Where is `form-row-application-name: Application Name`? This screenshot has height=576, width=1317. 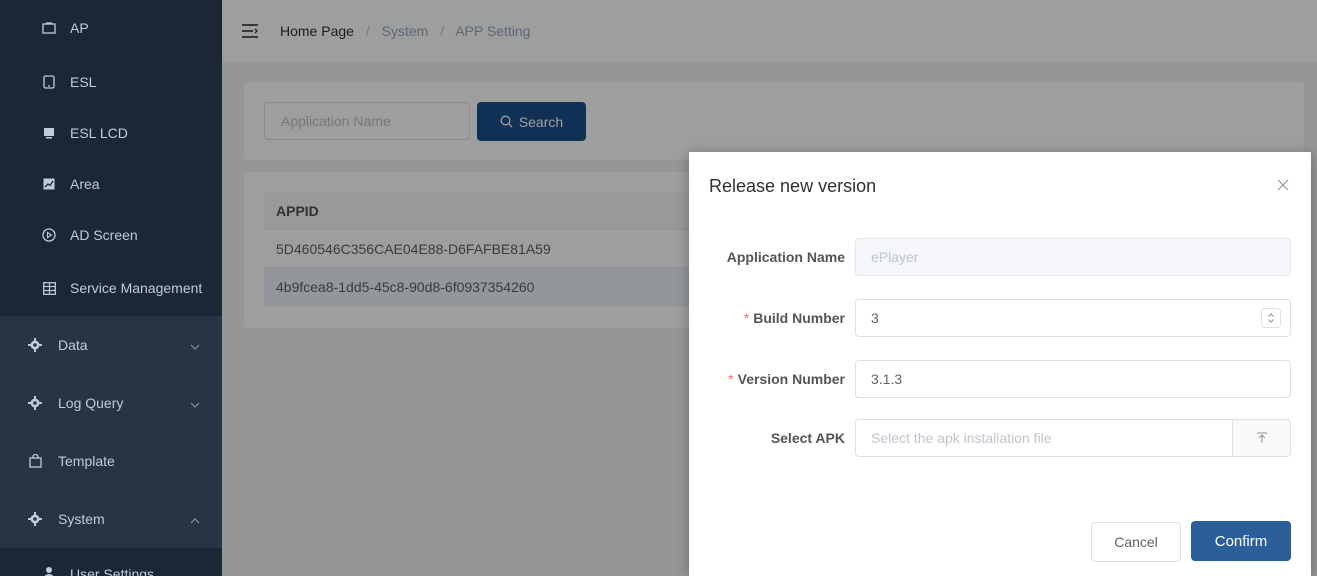 form-row-application-name: Application Name is located at coordinates (1000, 257).